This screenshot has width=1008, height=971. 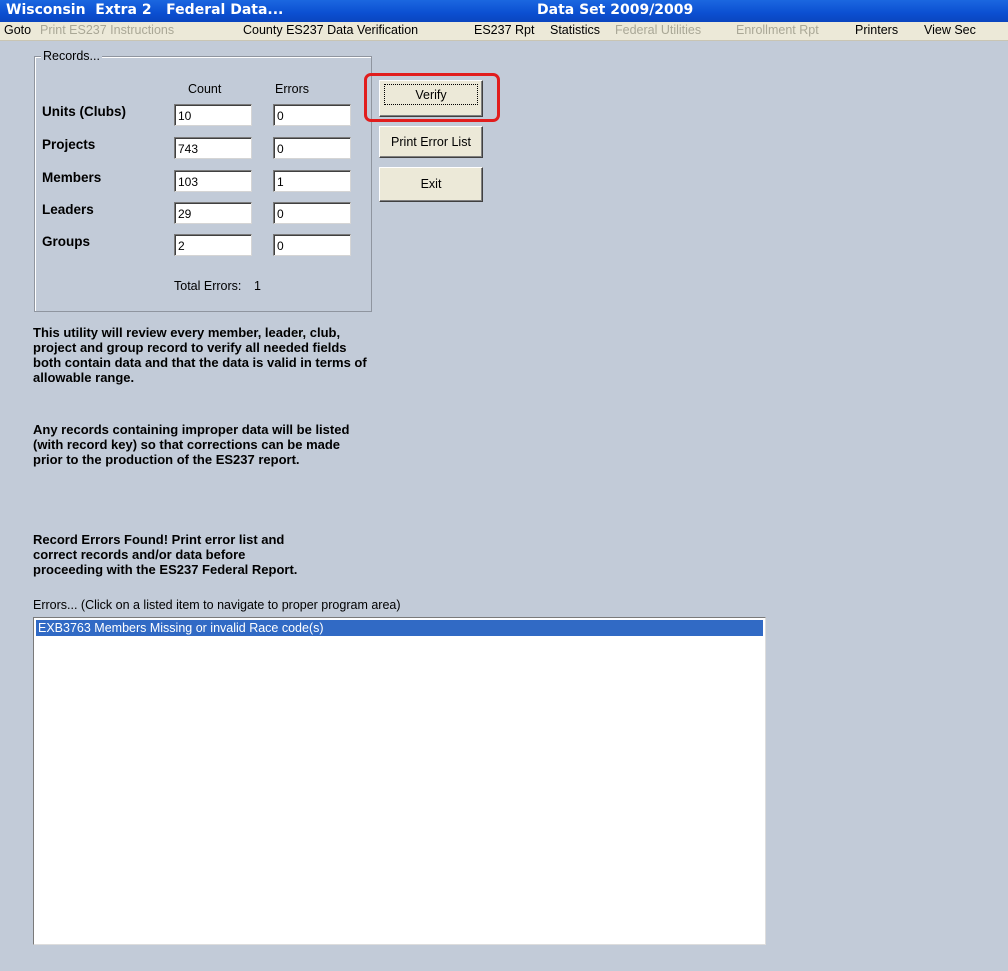 I want to click on projects-count-field: 743, so click(x=213, y=148).